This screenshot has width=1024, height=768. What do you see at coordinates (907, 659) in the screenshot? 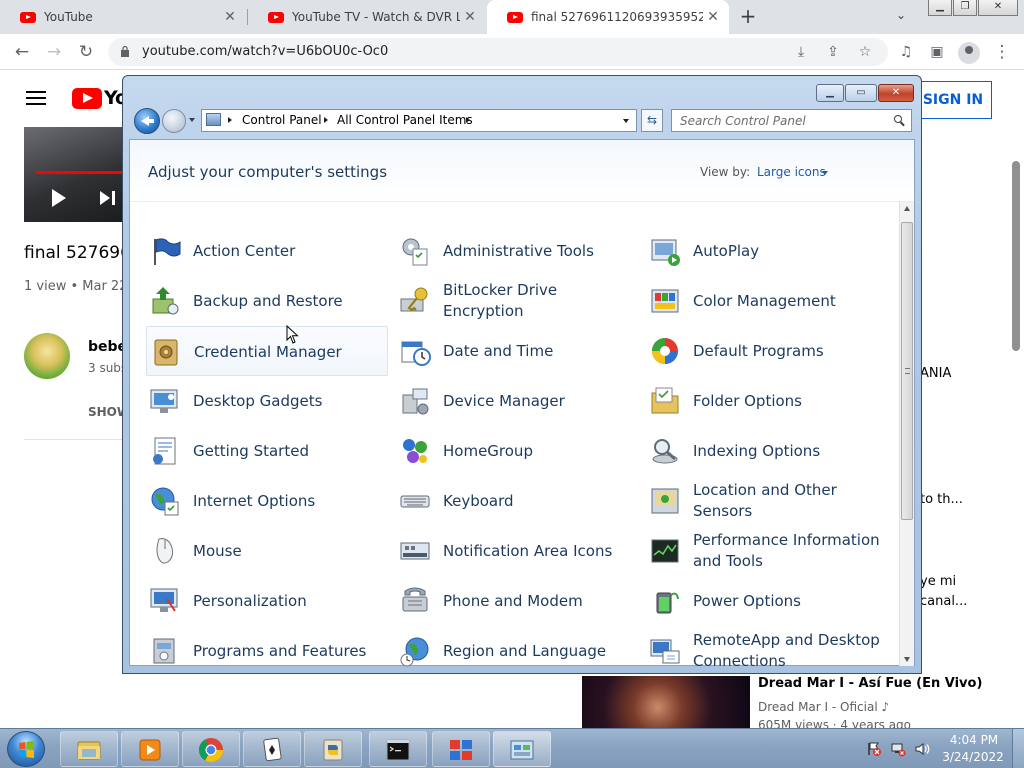
I see `scroll-down-icon` at bounding box center [907, 659].